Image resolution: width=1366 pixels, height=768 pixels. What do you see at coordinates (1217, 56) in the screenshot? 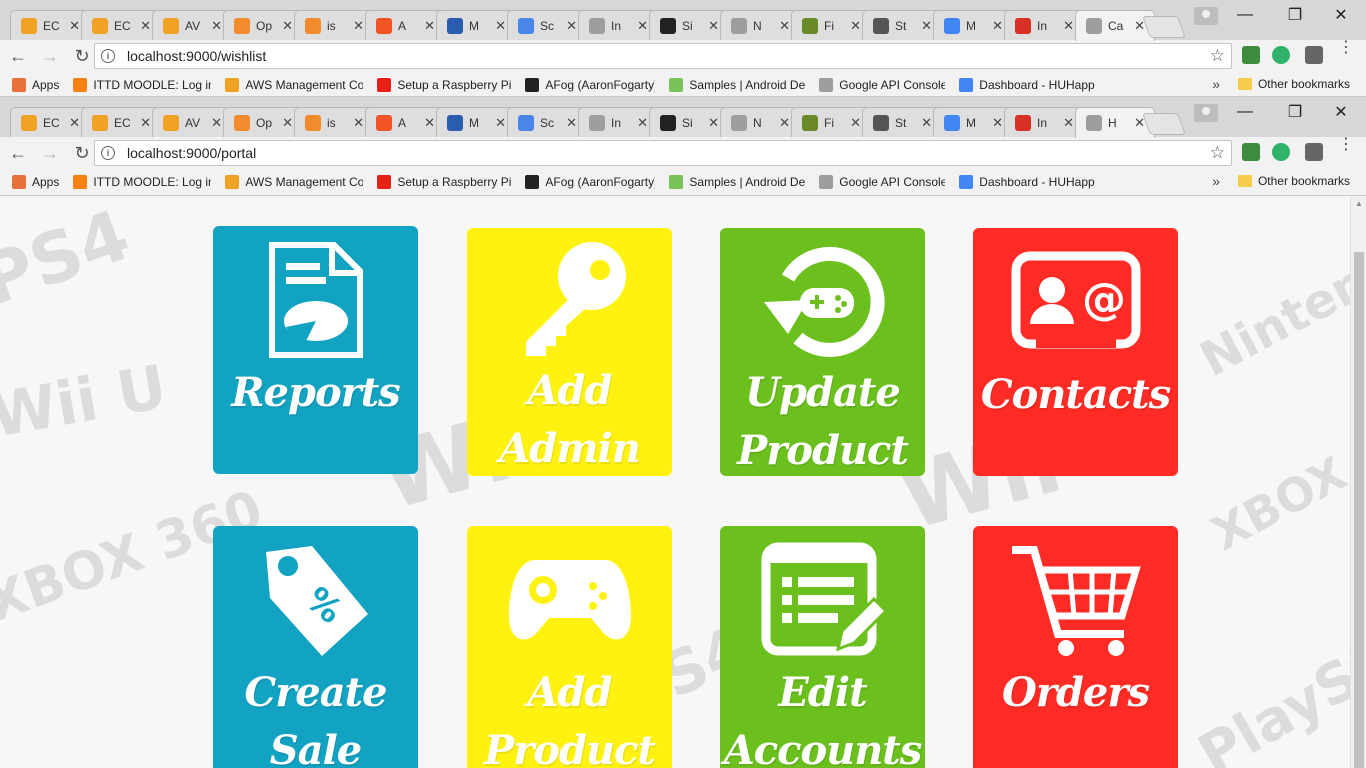
I see `bookmark-star-icon: ☆` at bounding box center [1217, 56].